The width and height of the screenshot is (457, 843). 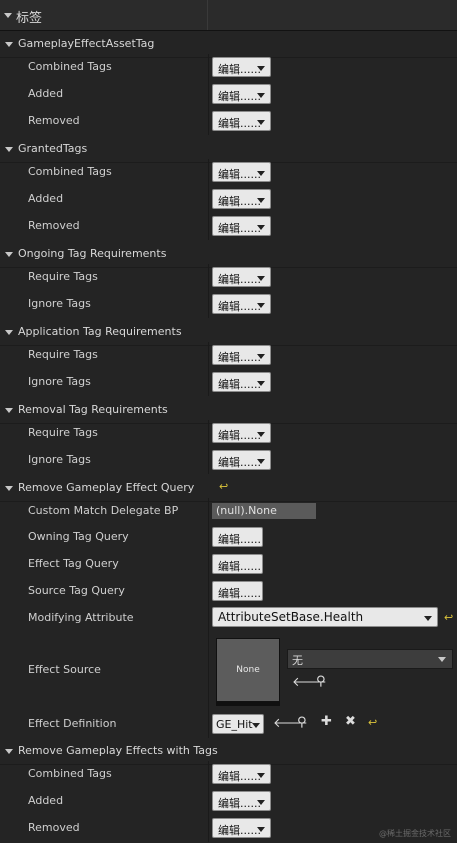 I want to click on clear-icon: ✖, so click(x=350, y=721).